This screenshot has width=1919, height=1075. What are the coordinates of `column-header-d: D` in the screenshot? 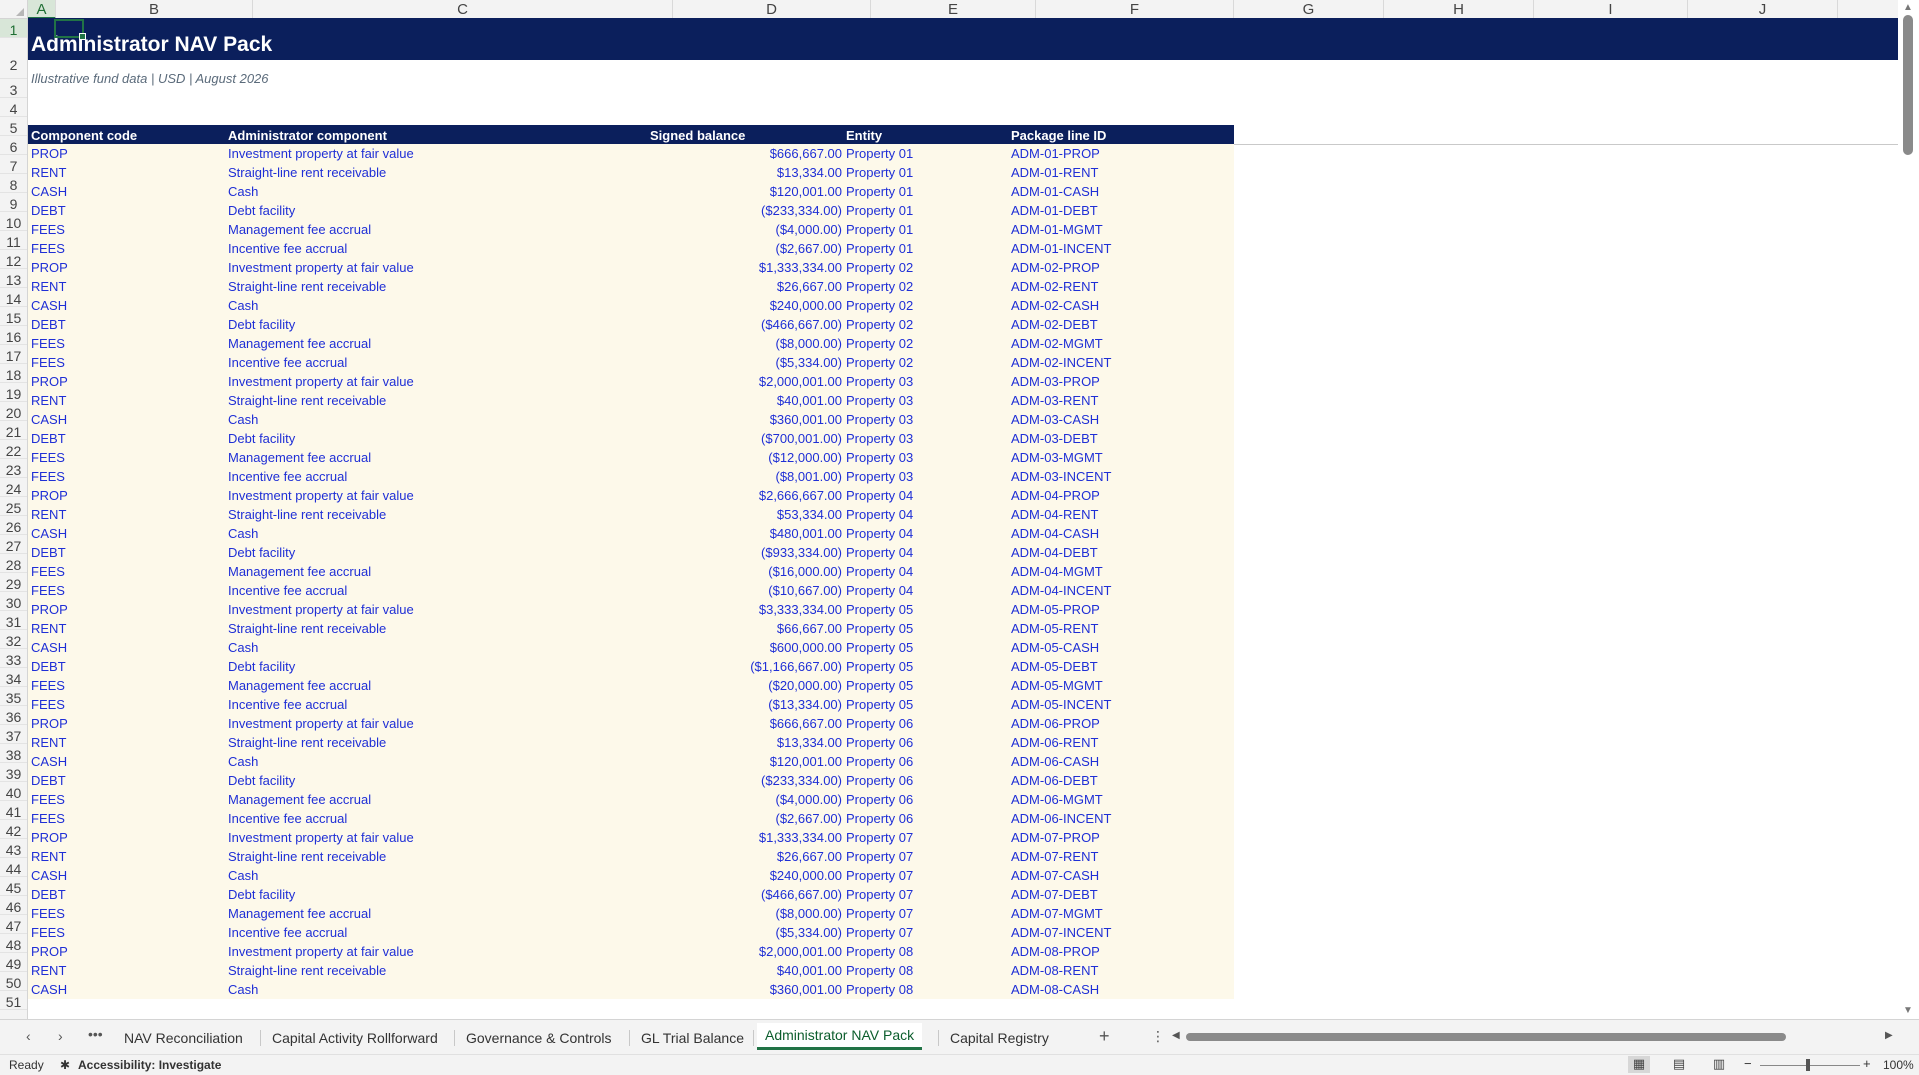 It's located at (772, 9).